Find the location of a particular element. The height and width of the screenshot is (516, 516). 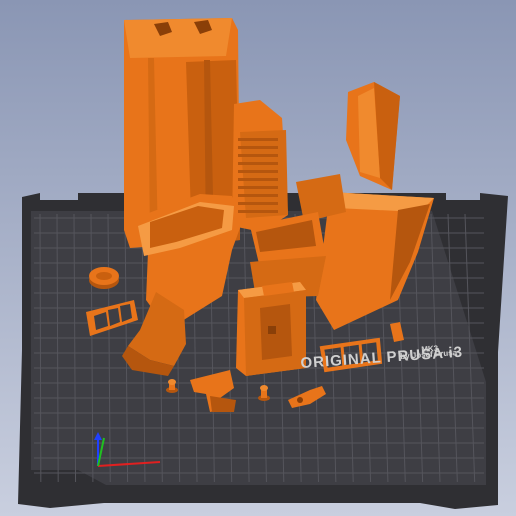

round-cap-part is located at coordinates (104, 278).